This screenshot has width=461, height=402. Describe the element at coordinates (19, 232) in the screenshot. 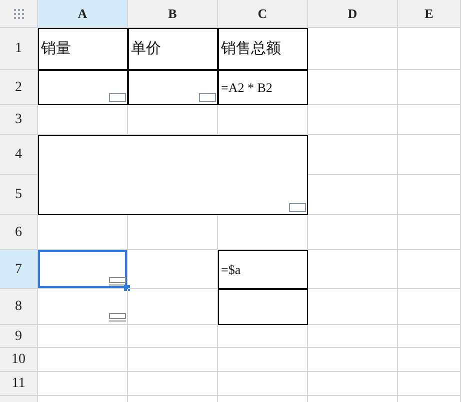

I see `row-header: 6` at that location.